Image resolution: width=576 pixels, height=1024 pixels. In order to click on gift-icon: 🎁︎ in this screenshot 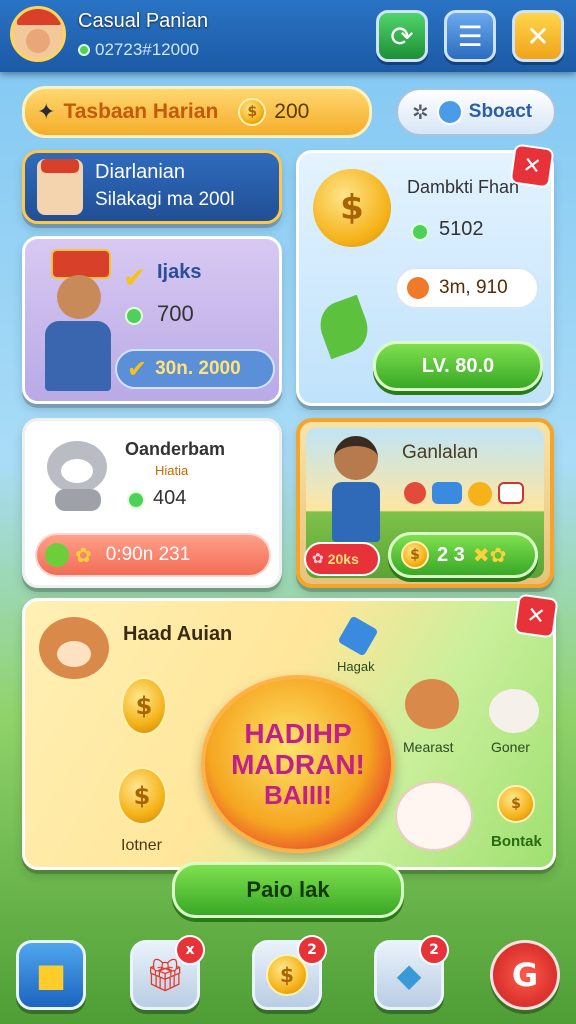, I will do `click(165, 975)`.